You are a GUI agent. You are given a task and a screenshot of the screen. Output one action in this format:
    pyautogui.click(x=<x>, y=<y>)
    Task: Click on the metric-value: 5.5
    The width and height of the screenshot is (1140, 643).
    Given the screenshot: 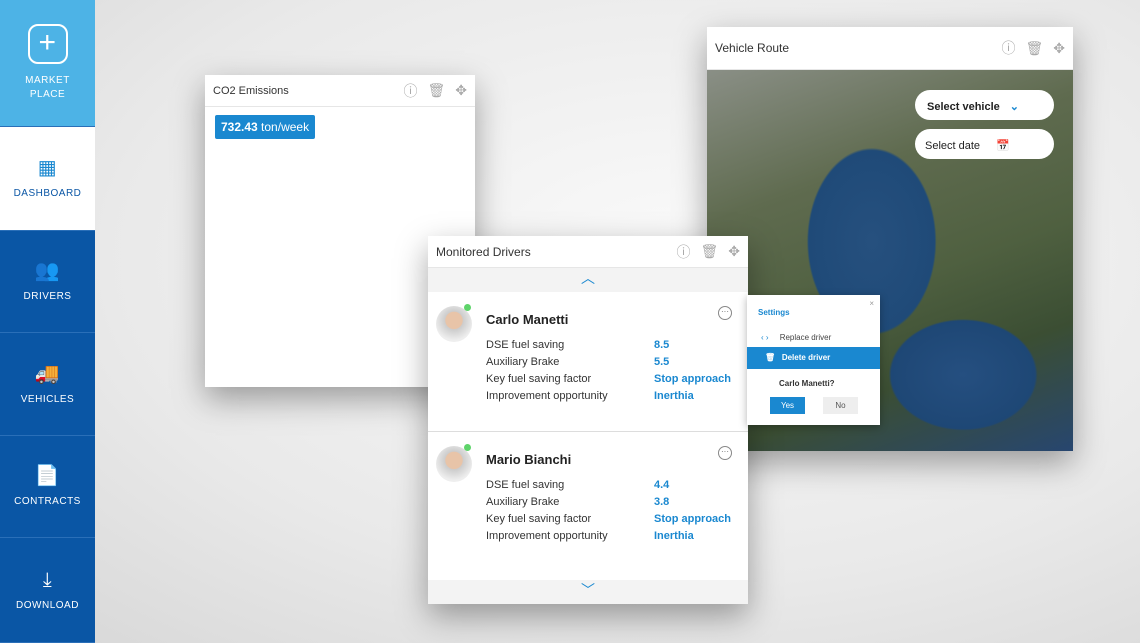 What is the action you would take?
    pyautogui.click(x=662, y=361)
    